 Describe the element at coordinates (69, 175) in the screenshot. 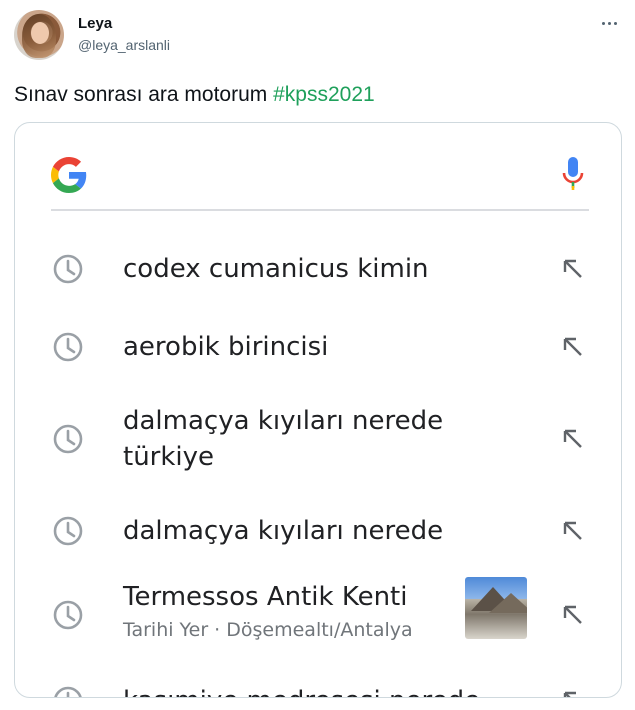

I see `google-logo-icon` at that location.